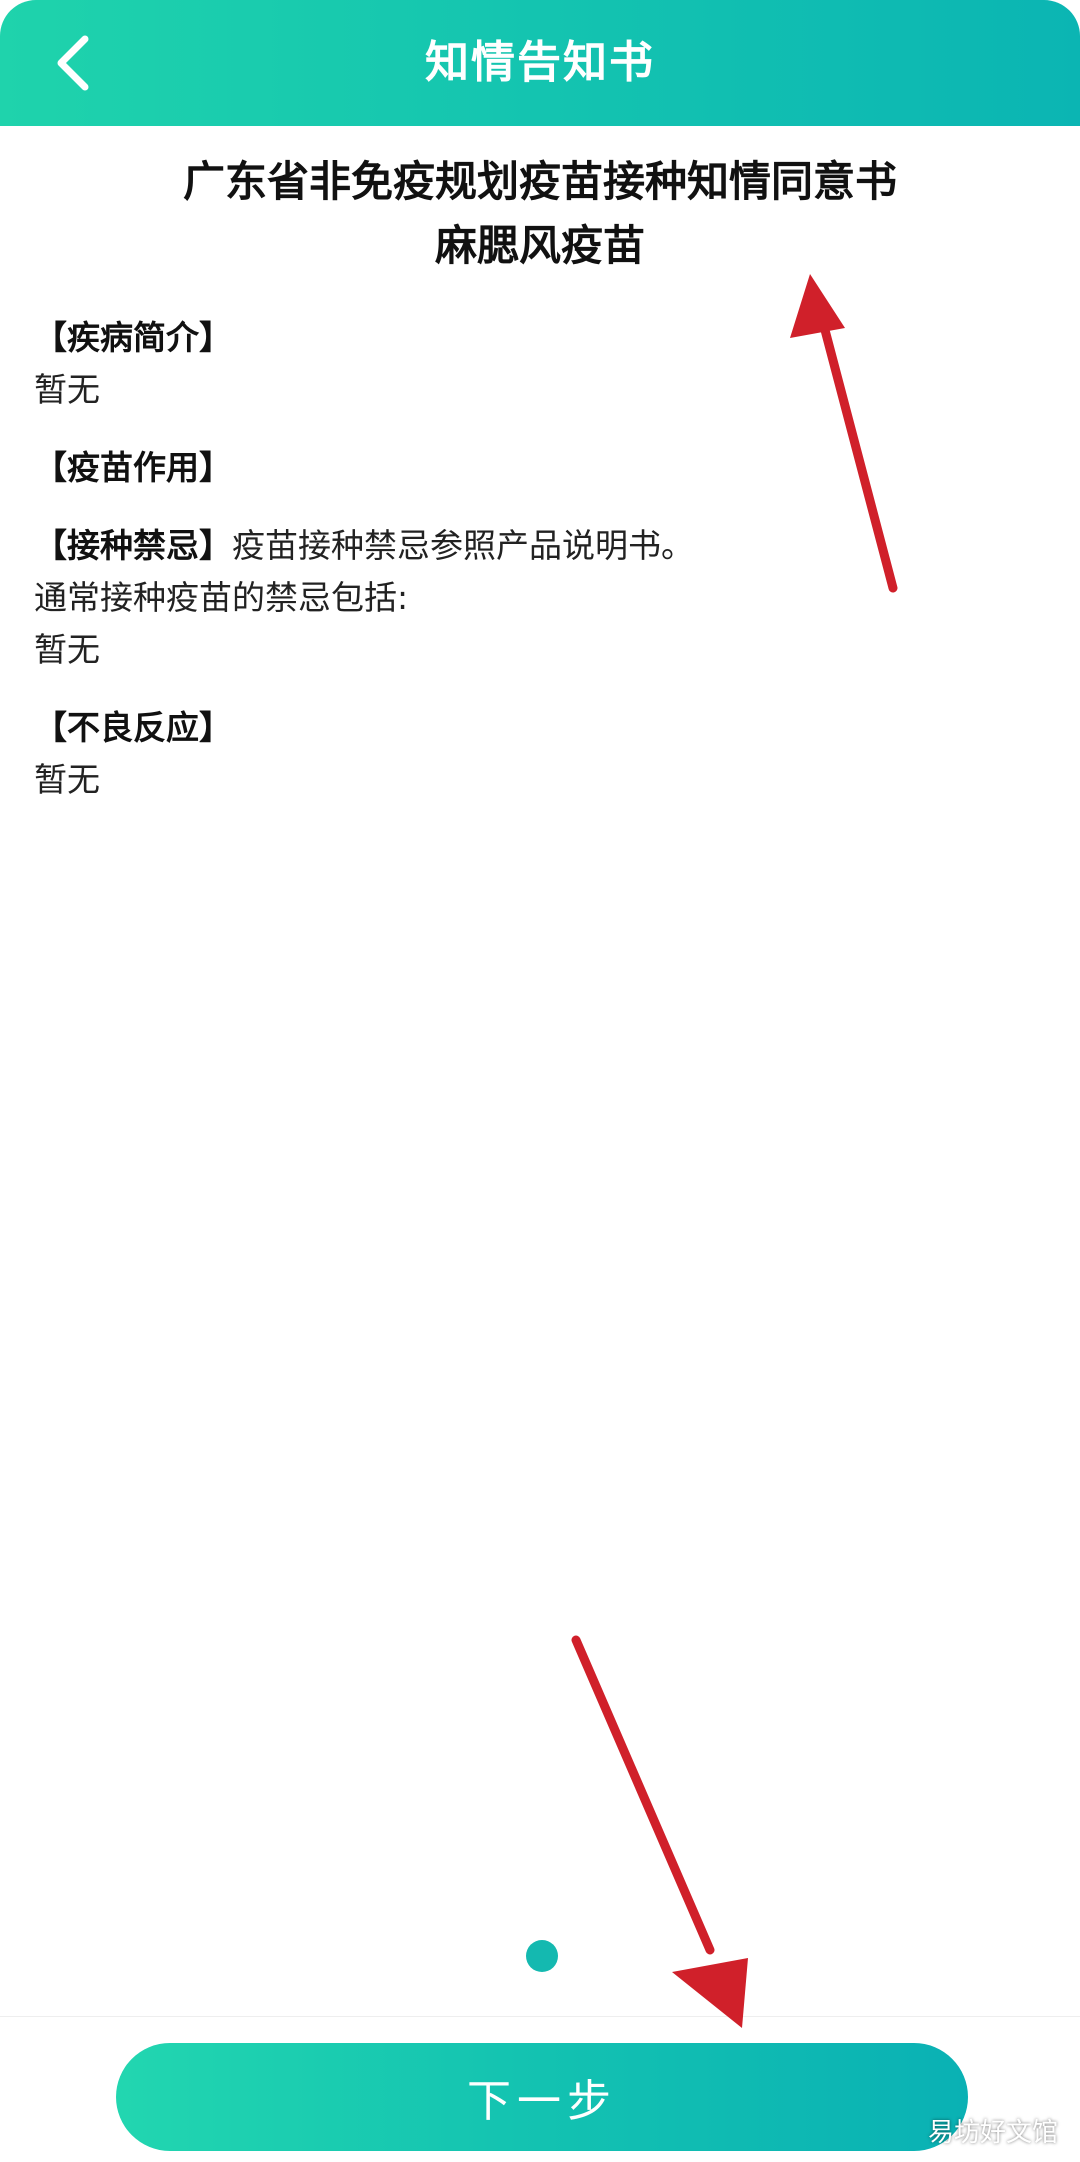  Describe the element at coordinates (540, 2016) in the screenshot. I see `footer-divider` at that location.